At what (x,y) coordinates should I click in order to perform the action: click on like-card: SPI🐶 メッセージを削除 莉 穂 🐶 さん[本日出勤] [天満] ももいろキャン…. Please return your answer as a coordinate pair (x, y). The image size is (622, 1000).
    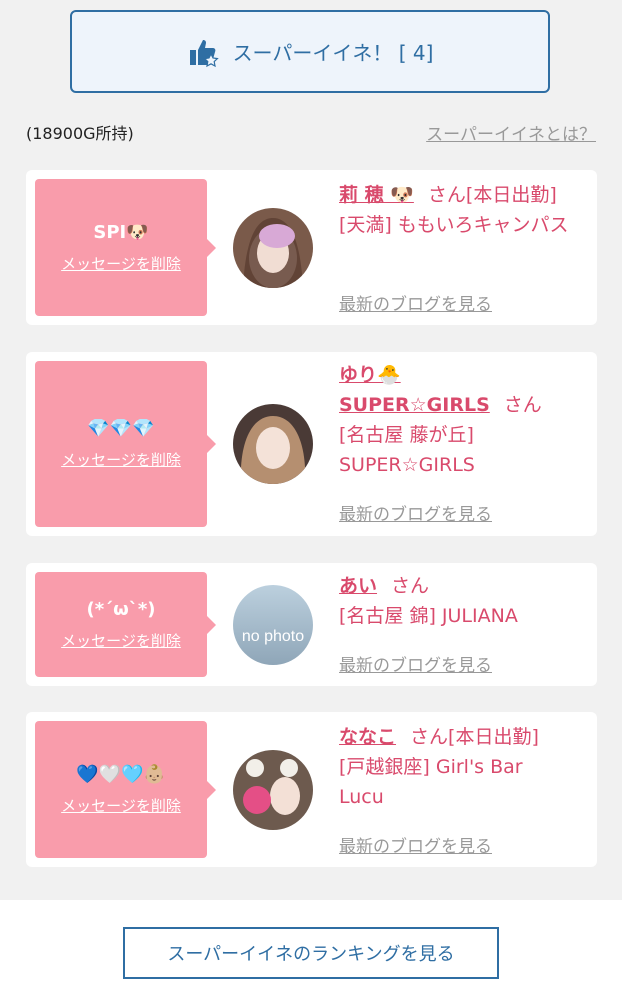
    Looking at the image, I should click on (311, 247).